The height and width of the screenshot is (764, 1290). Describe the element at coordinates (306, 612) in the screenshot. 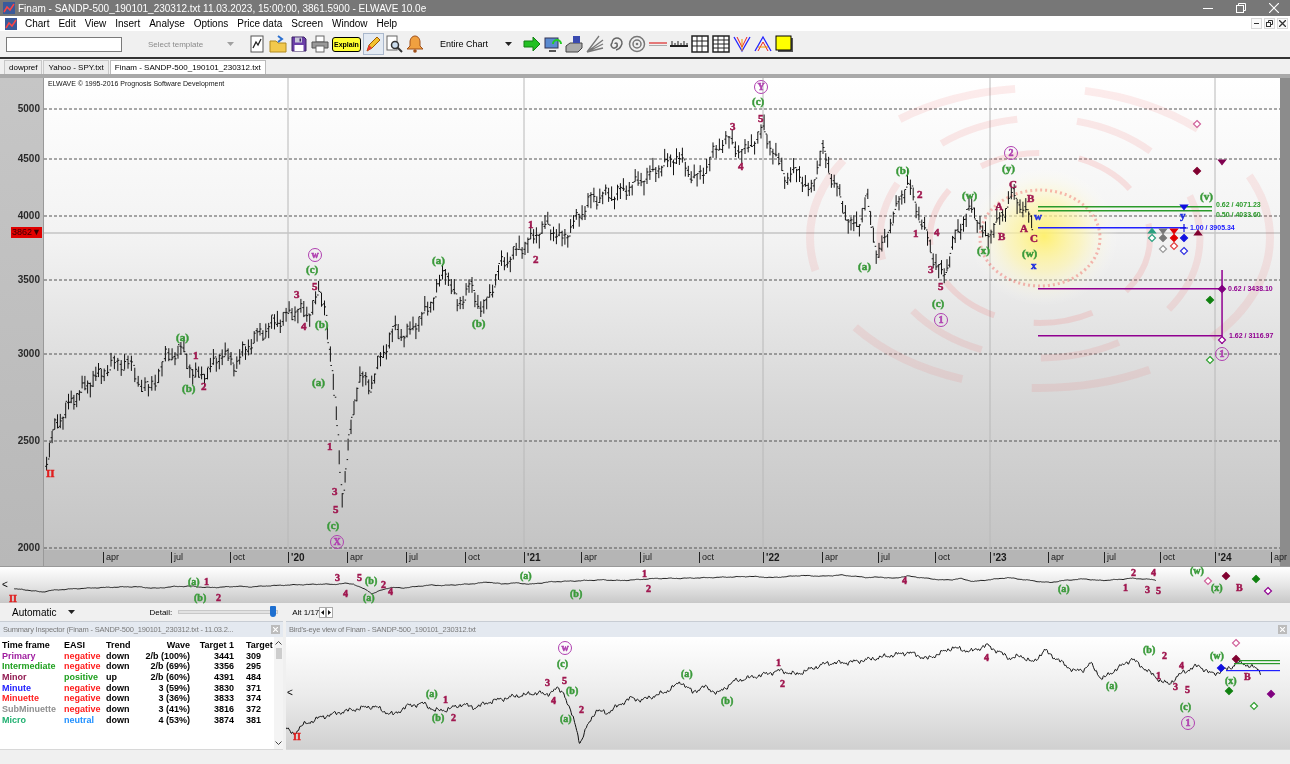

I see `alternative-label: Alt 1/17` at that location.